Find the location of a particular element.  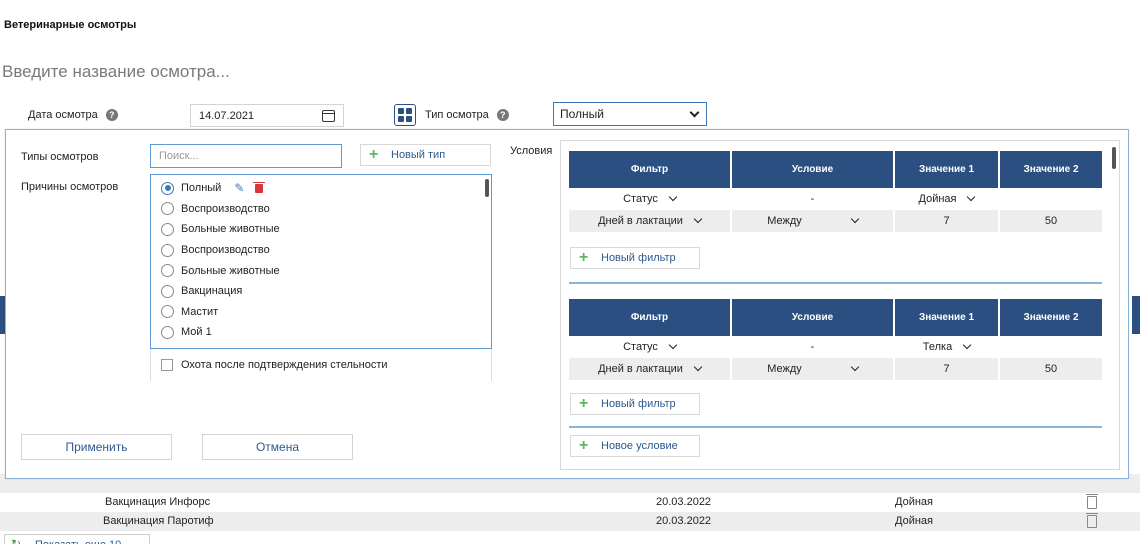

column-header: Условие is located at coordinates (812, 317).